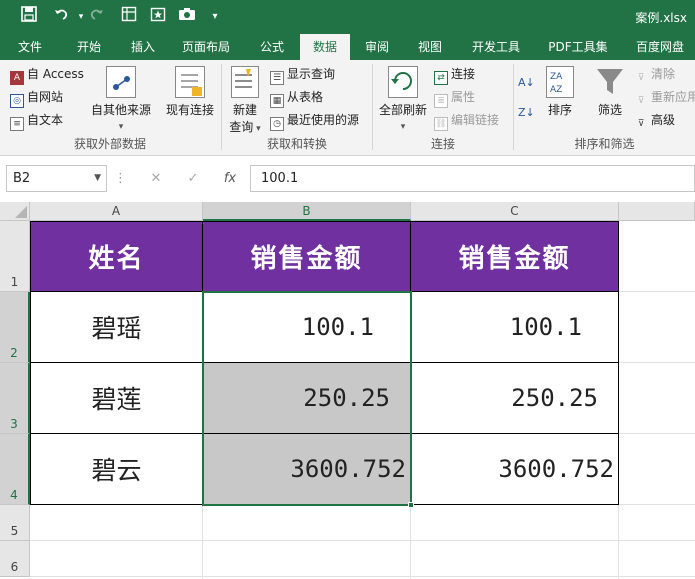 The width and height of the screenshot is (695, 579). I want to click on row-header-2: 2, so click(15, 327).